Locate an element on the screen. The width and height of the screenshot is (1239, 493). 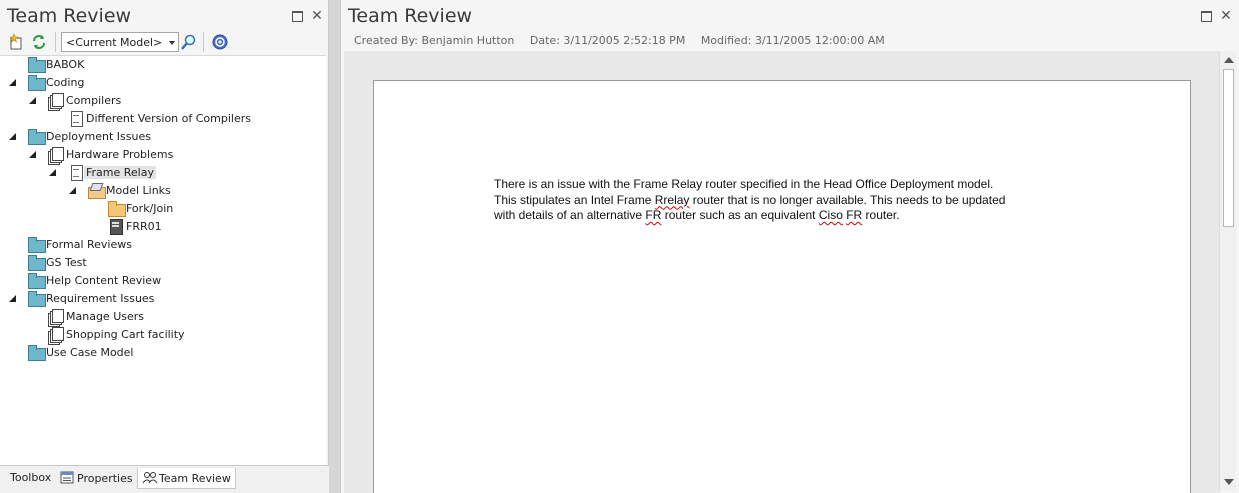
tree-item: Manage Users is located at coordinates (163, 317).